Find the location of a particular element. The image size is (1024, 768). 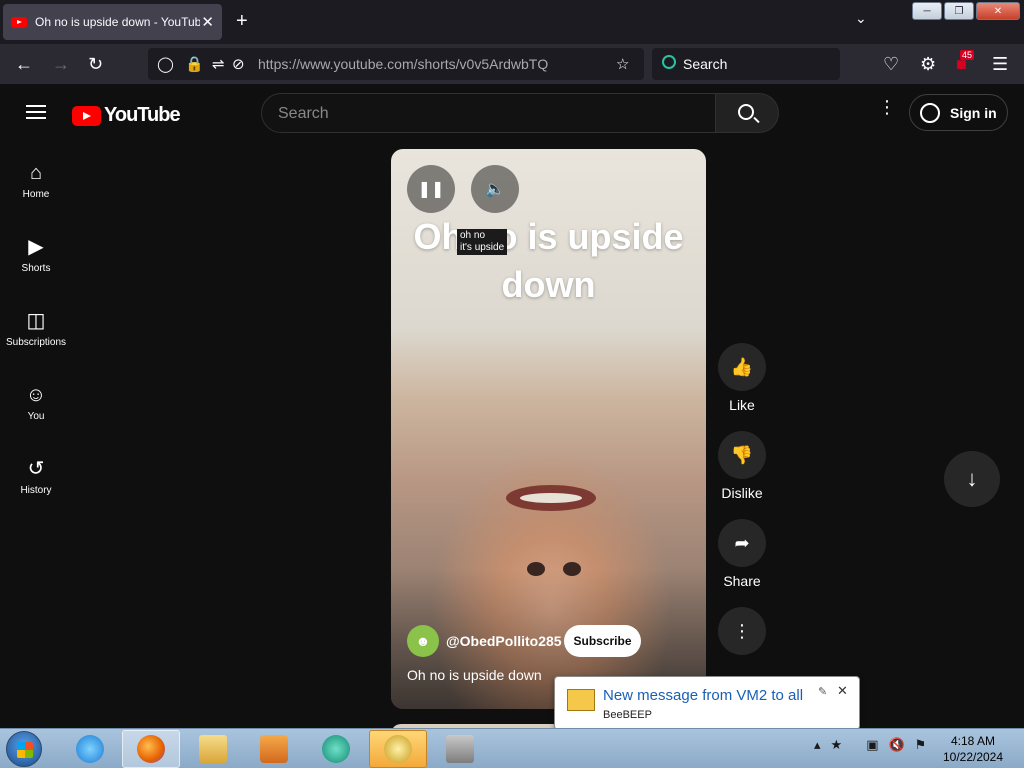

media-player-icon is located at coordinates (274, 749).